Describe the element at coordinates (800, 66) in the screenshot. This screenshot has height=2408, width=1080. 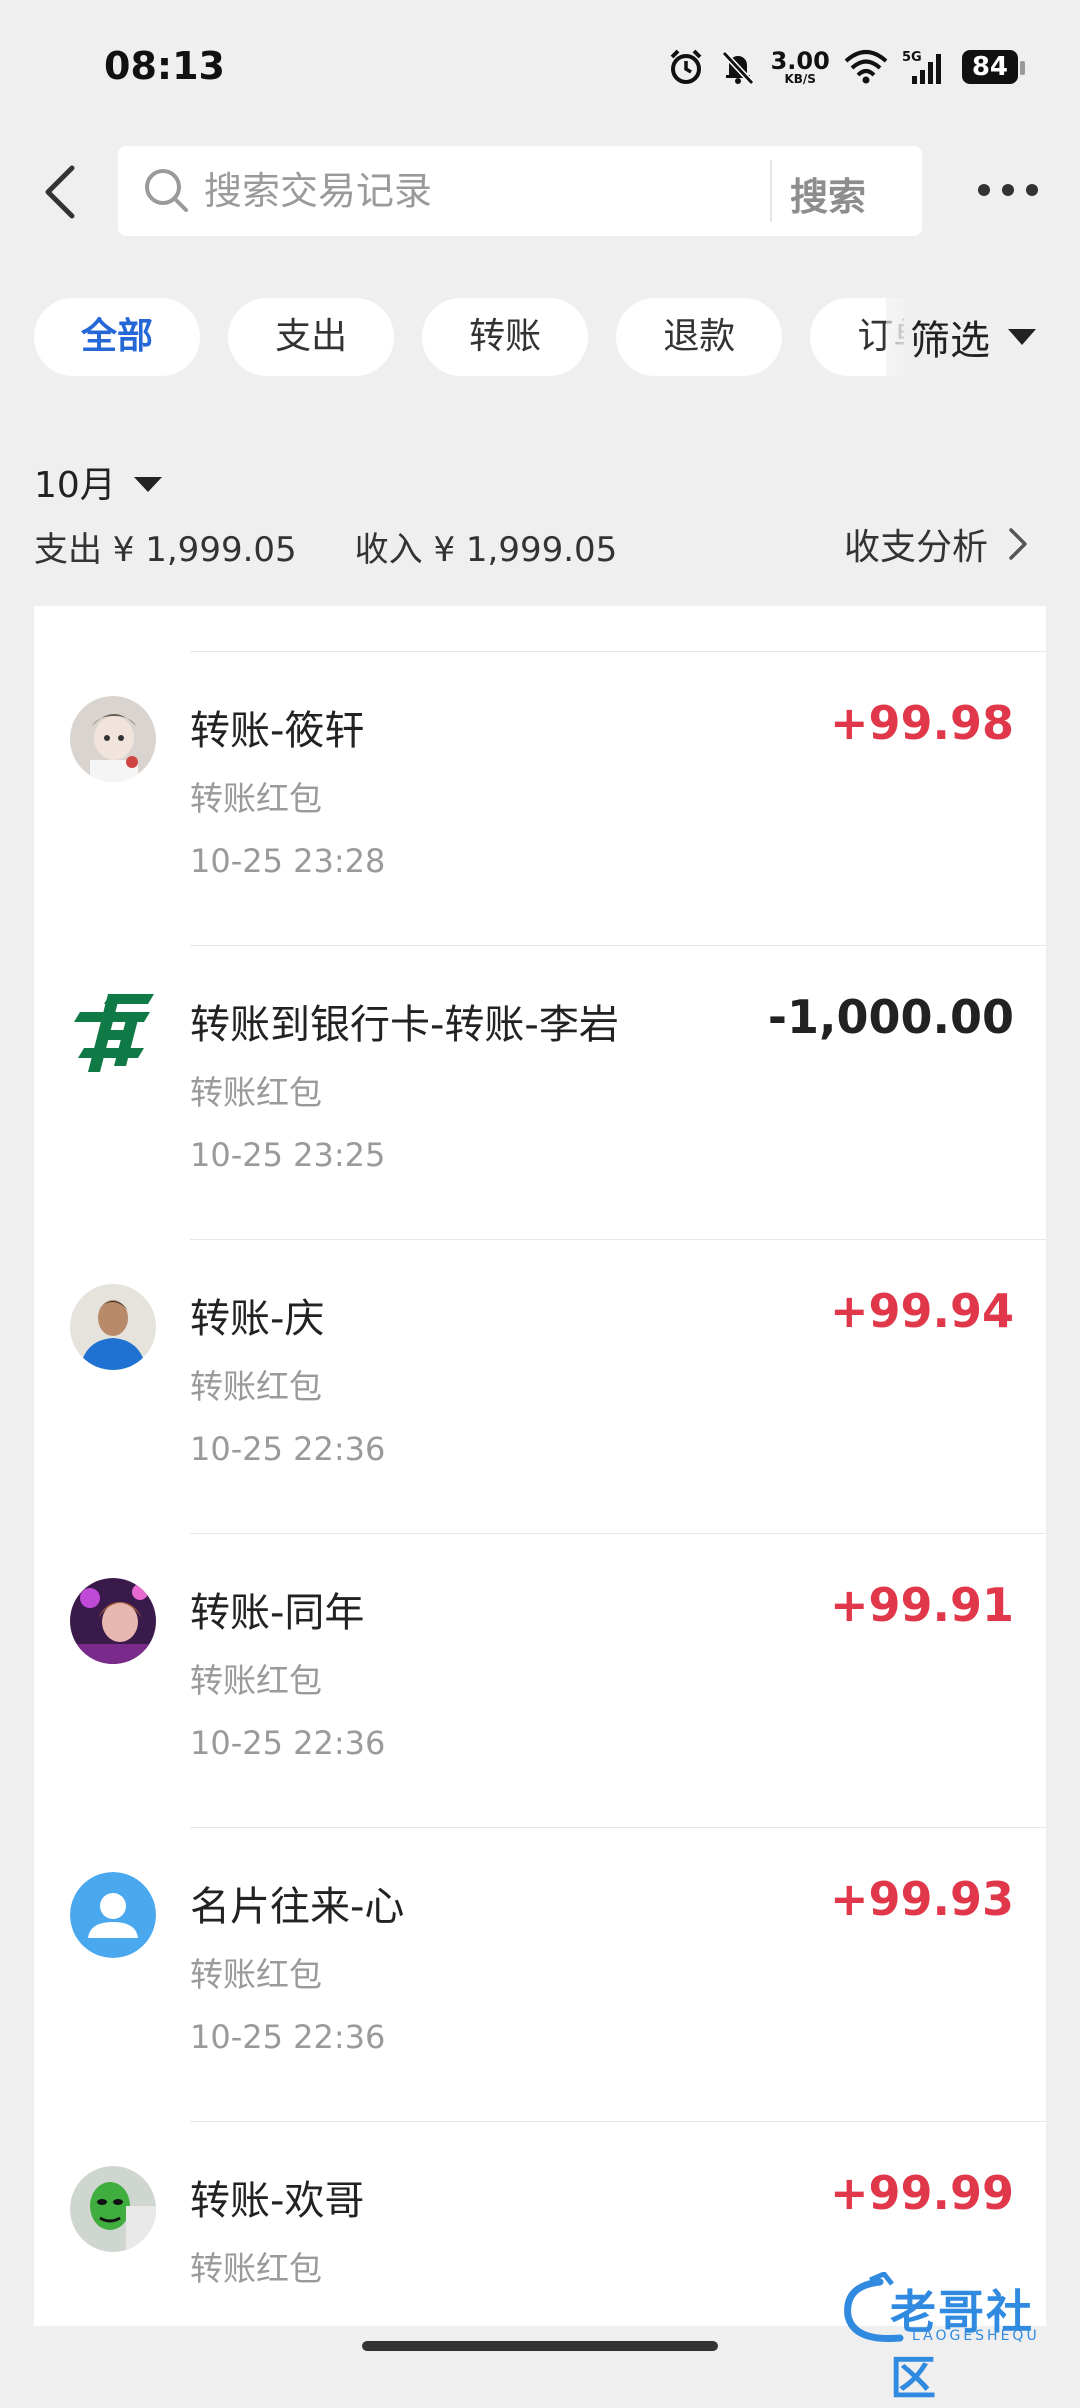
I see `net-speed: 3.00 KB/S` at that location.